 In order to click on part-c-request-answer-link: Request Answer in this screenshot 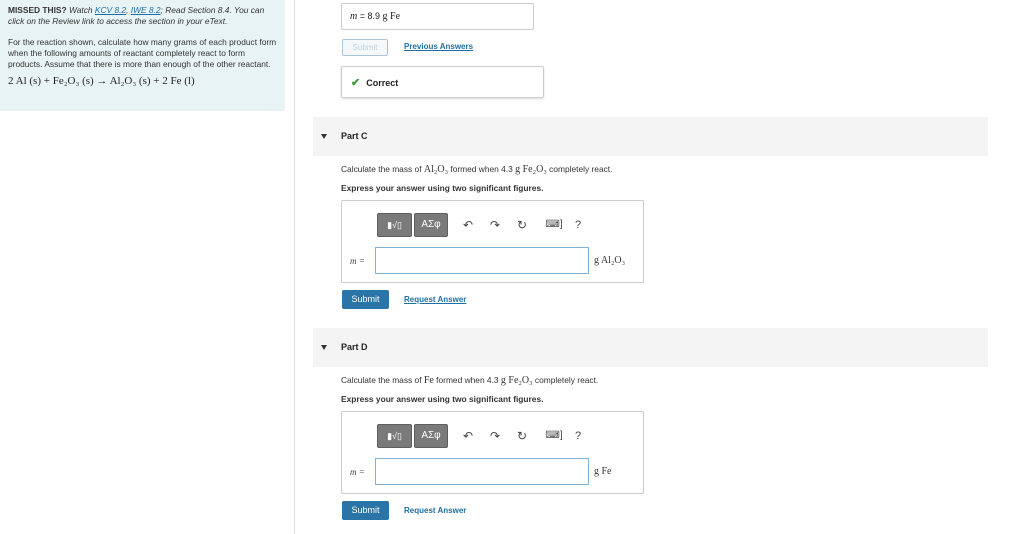, I will do `click(435, 299)`.